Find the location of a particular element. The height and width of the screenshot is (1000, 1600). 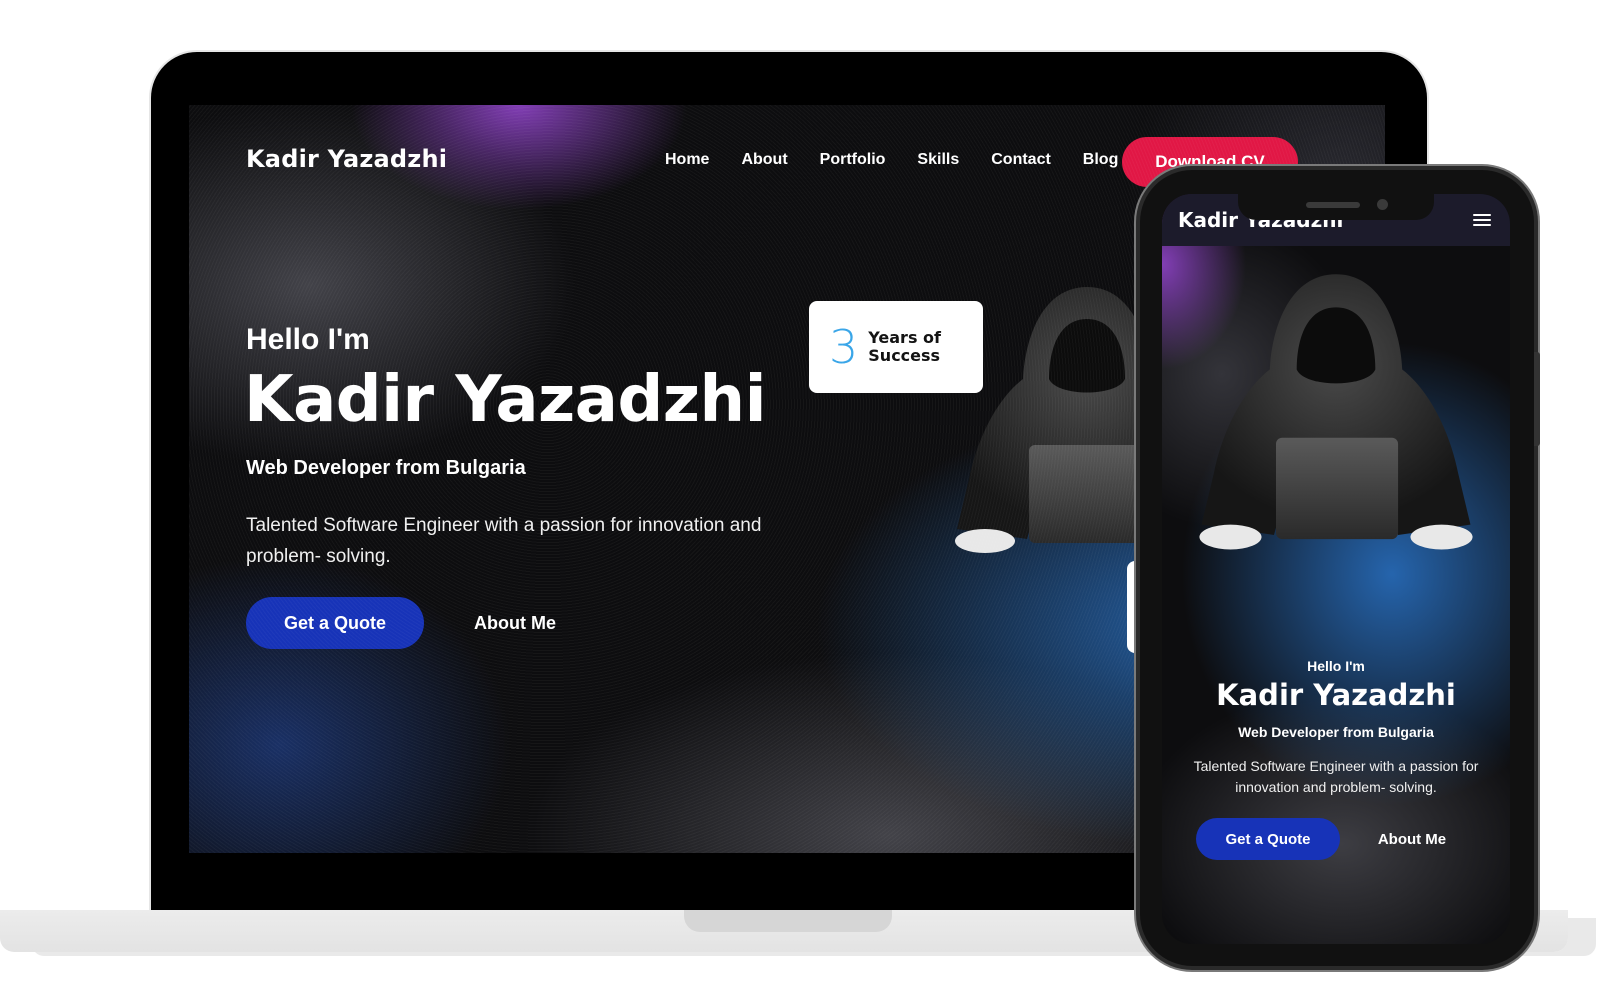

get-quote-button: Get a Quote is located at coordinates (335, 623).